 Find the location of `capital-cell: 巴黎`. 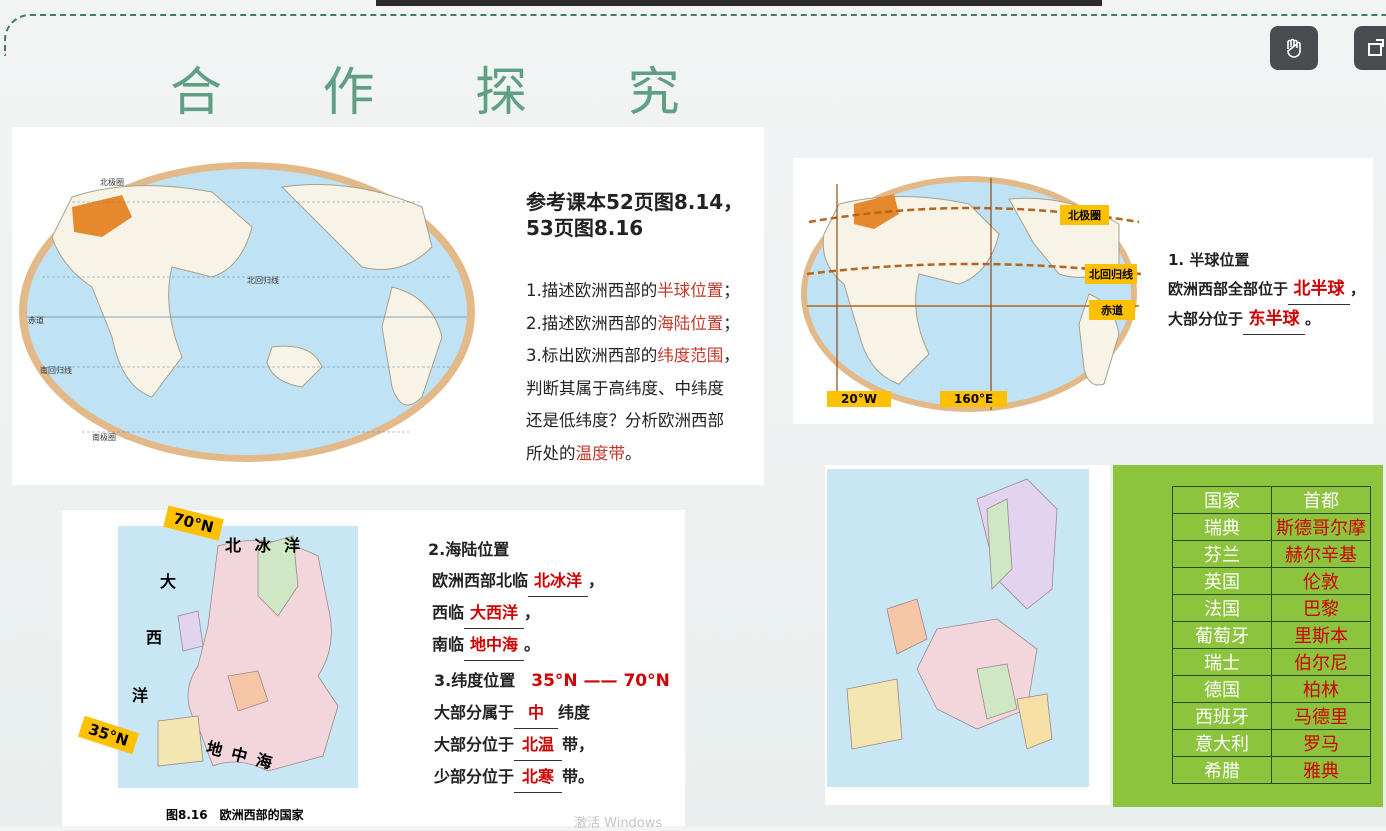

capital-cell: 巴黎 is located at coordinates (1321, 608).